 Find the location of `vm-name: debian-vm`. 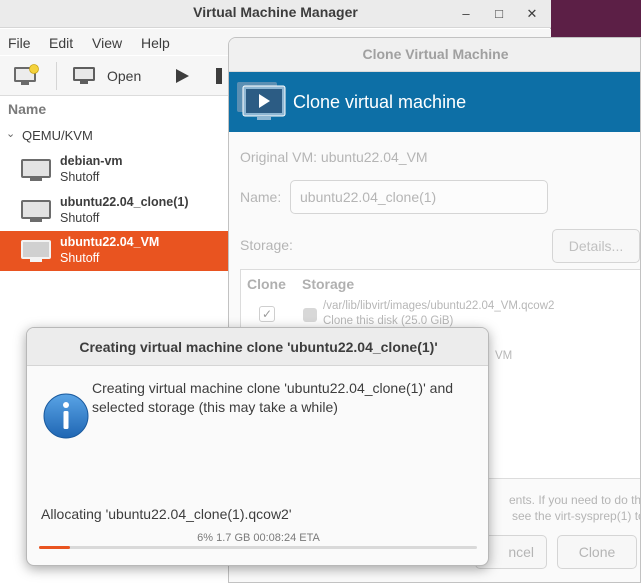

vm-name: debian-vm is located at coordinates (91, 161).